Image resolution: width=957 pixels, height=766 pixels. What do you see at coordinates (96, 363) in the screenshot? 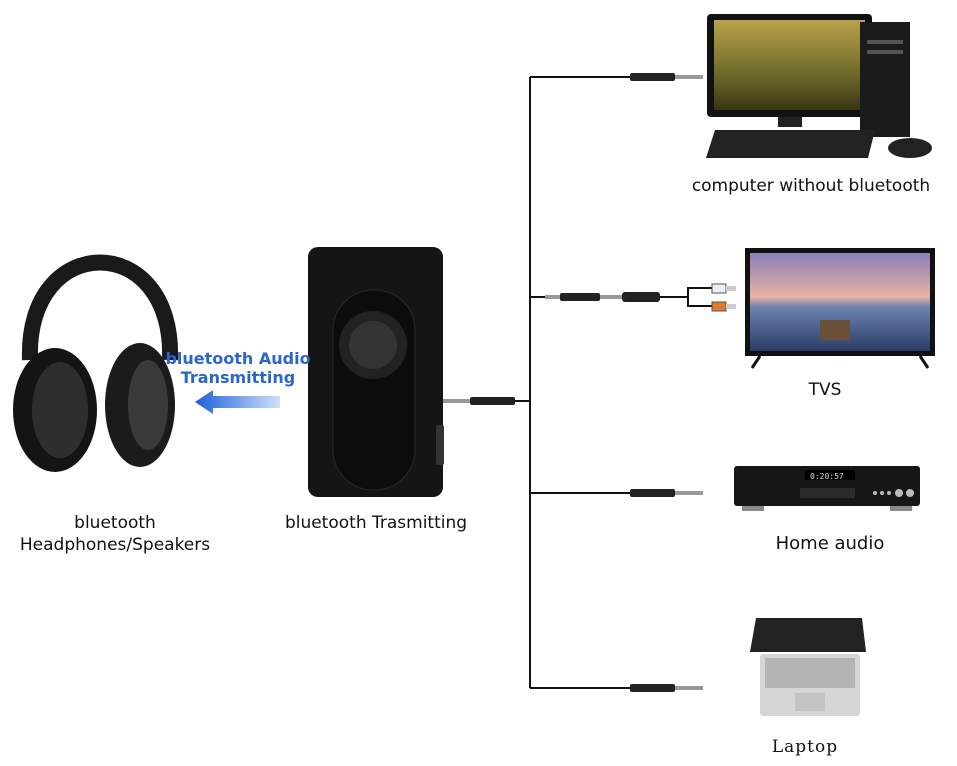
I see `headphones-image` at bounding box center [96, 363].